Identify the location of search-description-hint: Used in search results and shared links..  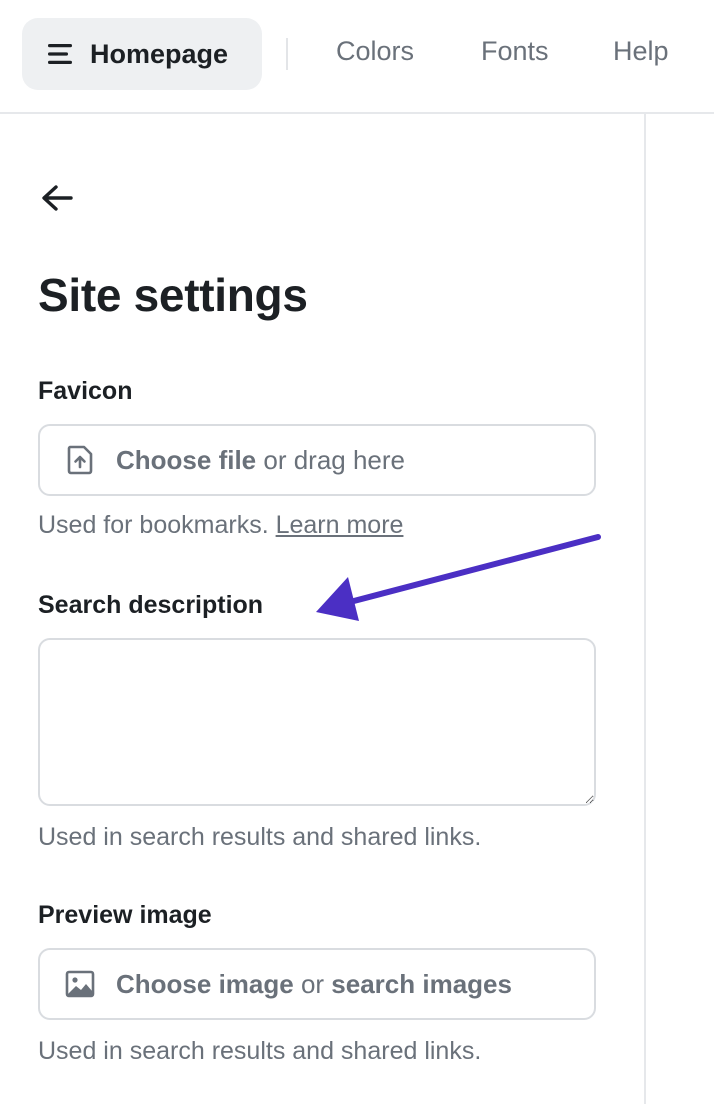
(260, 837).